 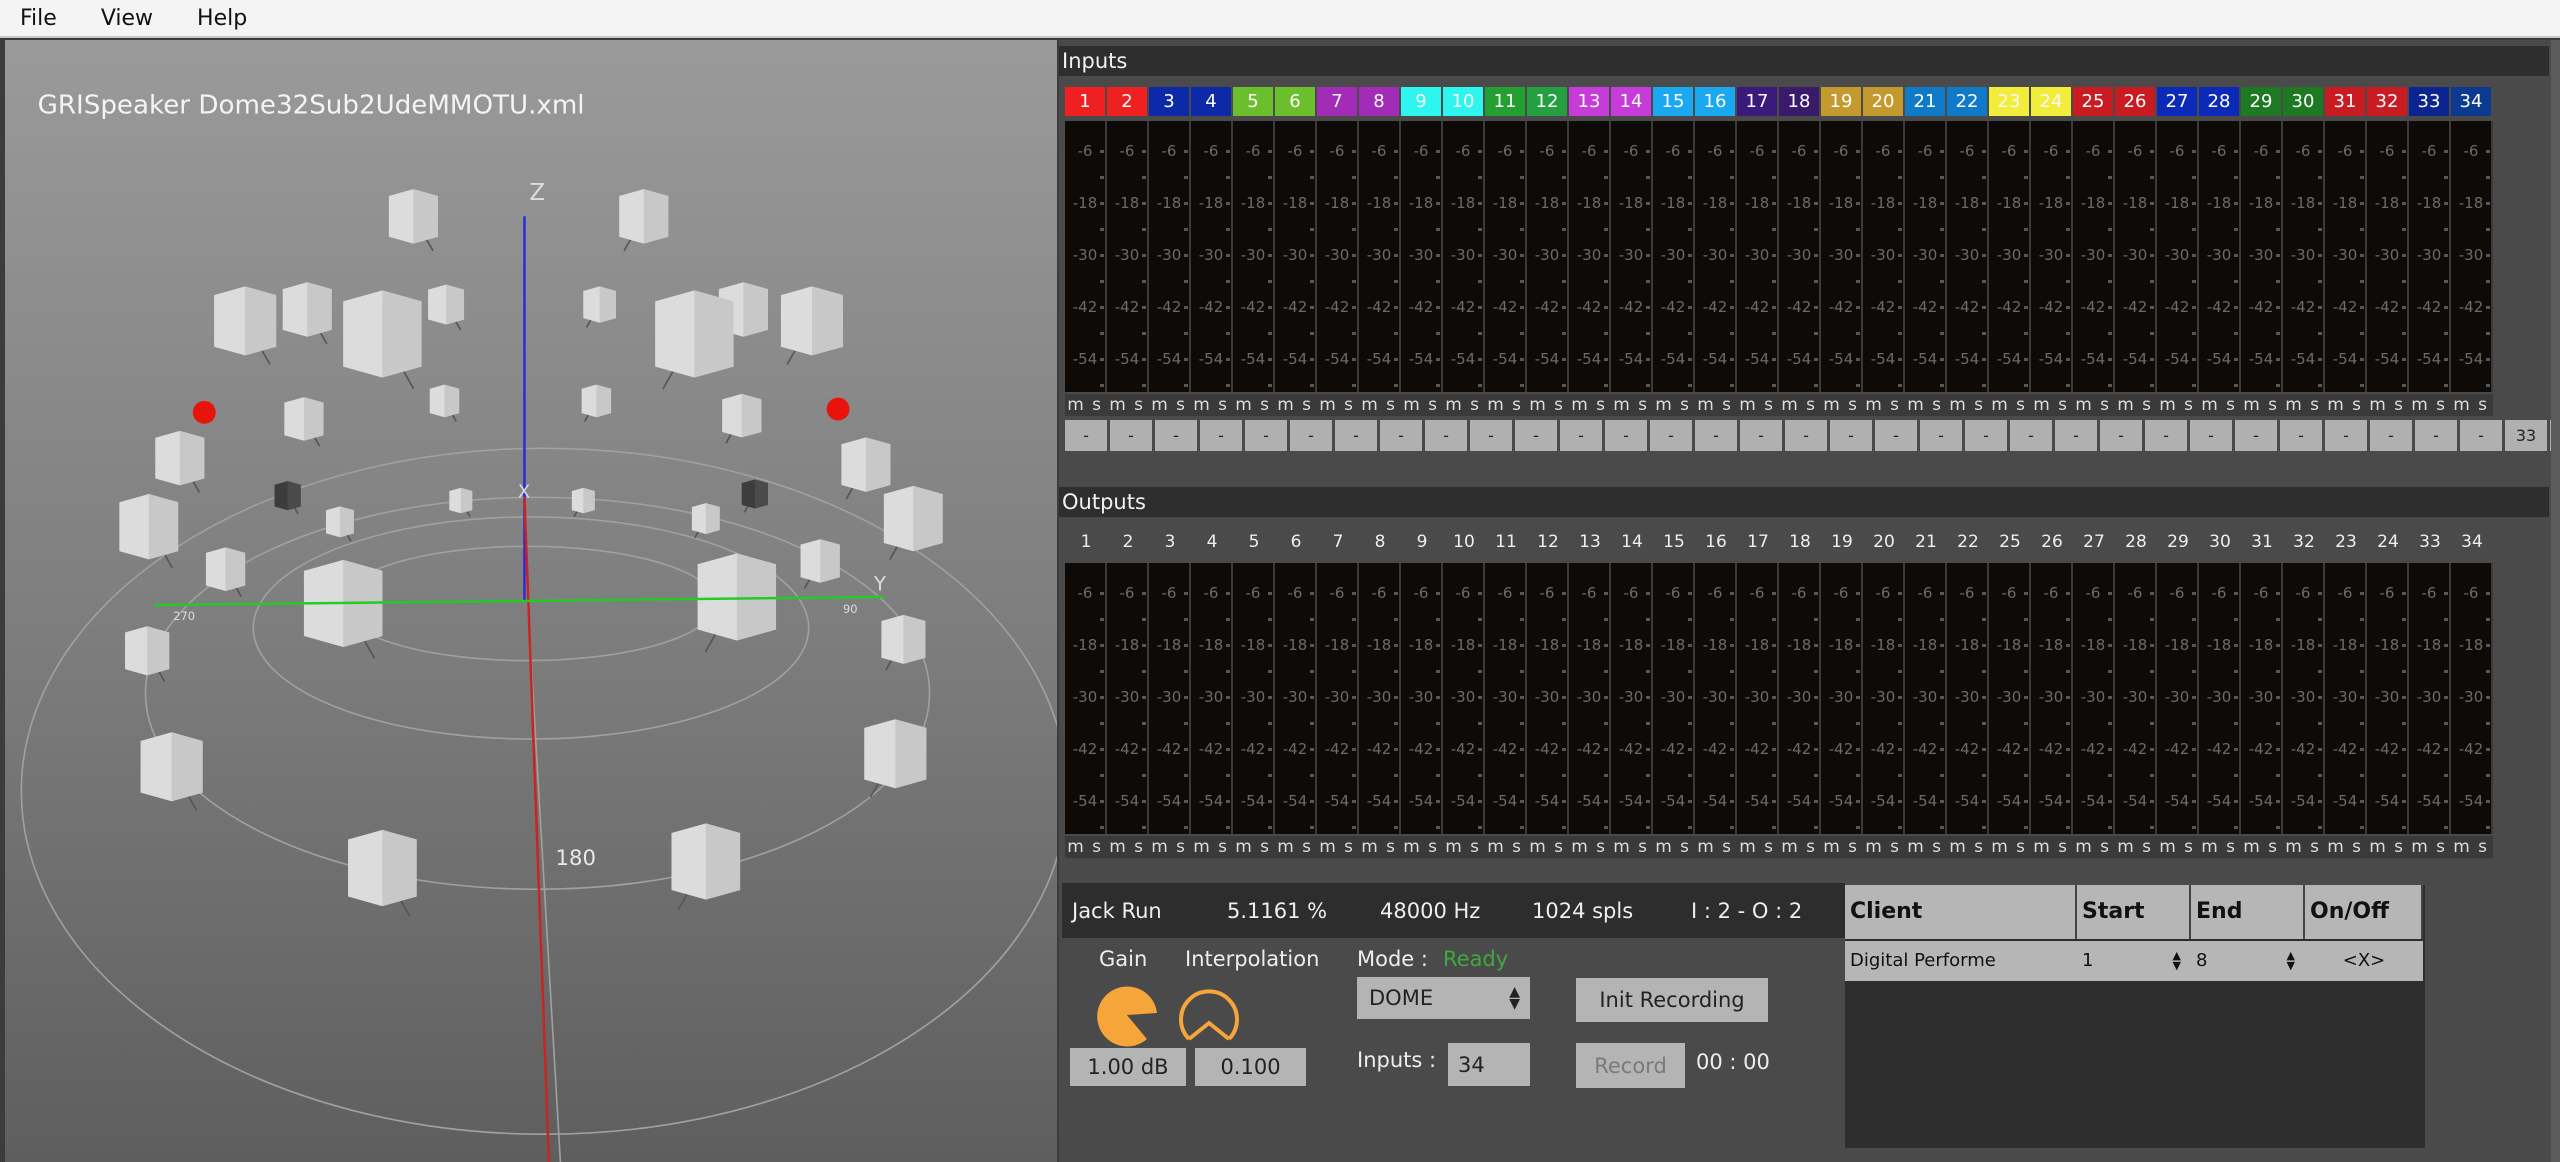 I want to click on input-channel-label: 34, so click(x=2471, y=101).